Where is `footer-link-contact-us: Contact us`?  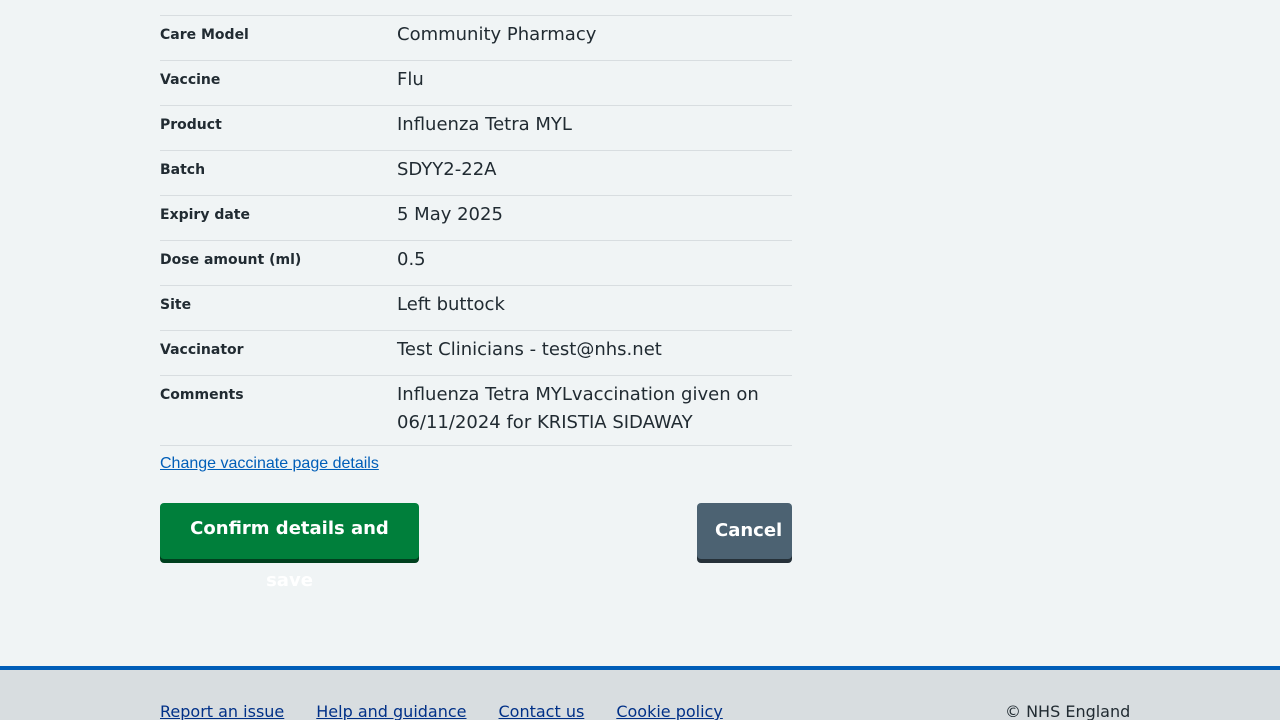 footer-link-contact-us: Contact us is located at coordinates (542, 711).